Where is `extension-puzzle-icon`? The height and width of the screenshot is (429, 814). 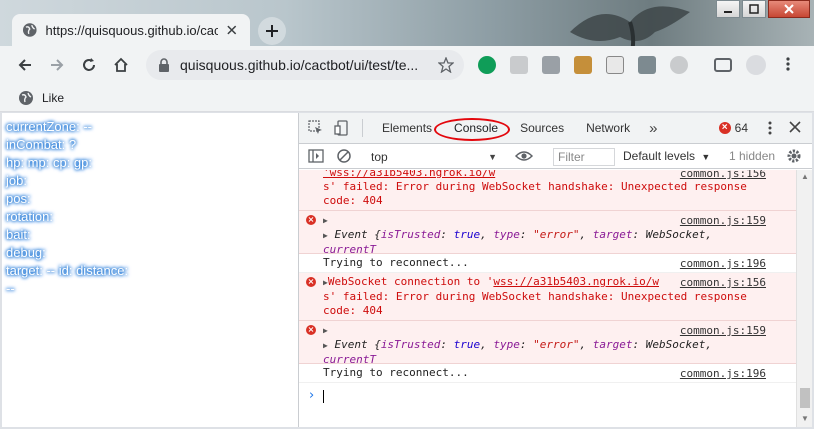 extension-puzzle-icon is located at coordinates (647, 65).